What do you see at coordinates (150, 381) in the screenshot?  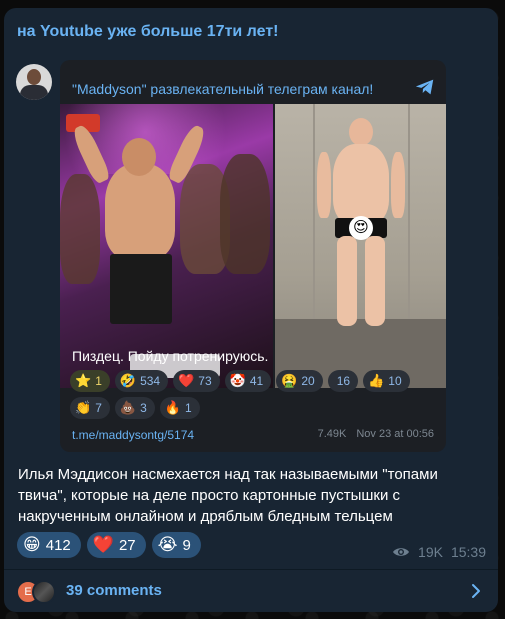 I see `reaction-count: 534` at bounding box center [150, 381].